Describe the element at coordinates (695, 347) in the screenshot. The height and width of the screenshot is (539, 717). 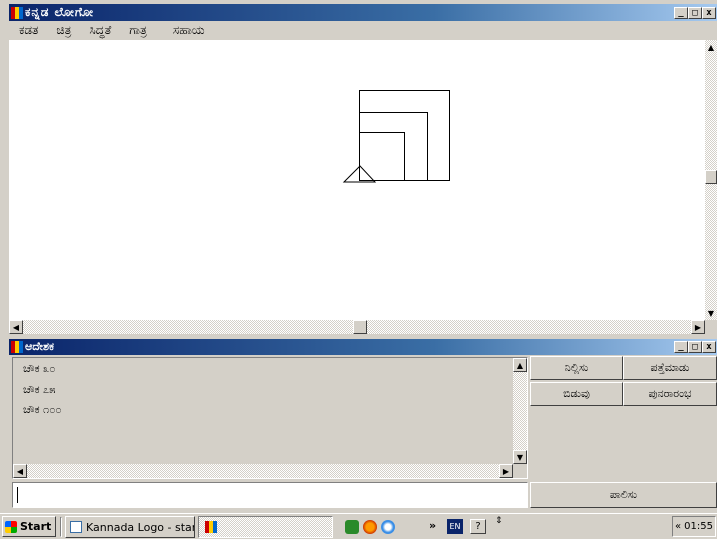
I see `commander-maximize-button: □` at that location.